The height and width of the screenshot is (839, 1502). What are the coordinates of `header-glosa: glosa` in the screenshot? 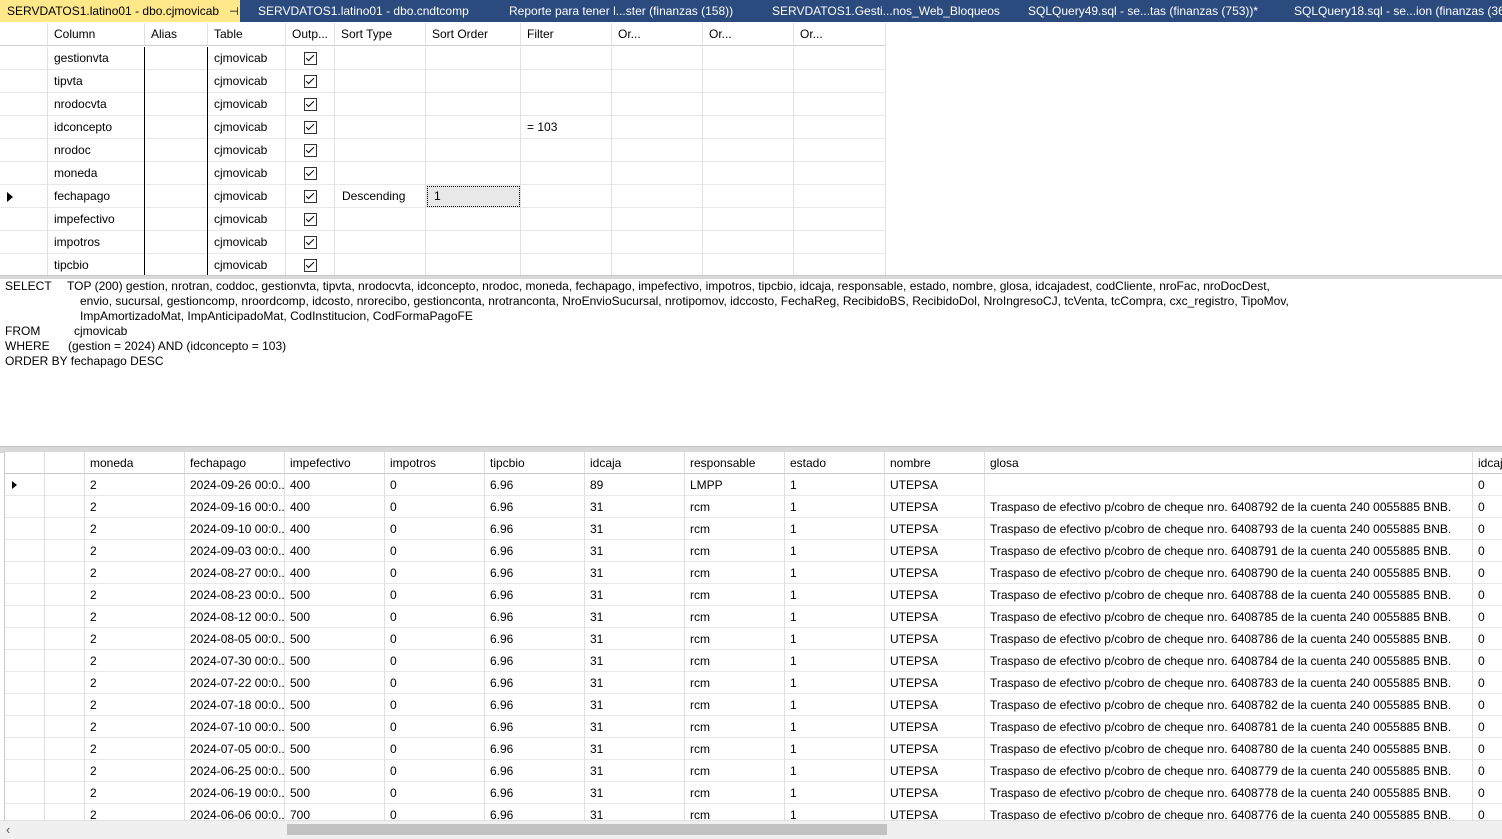 It's located at (1229, 463).